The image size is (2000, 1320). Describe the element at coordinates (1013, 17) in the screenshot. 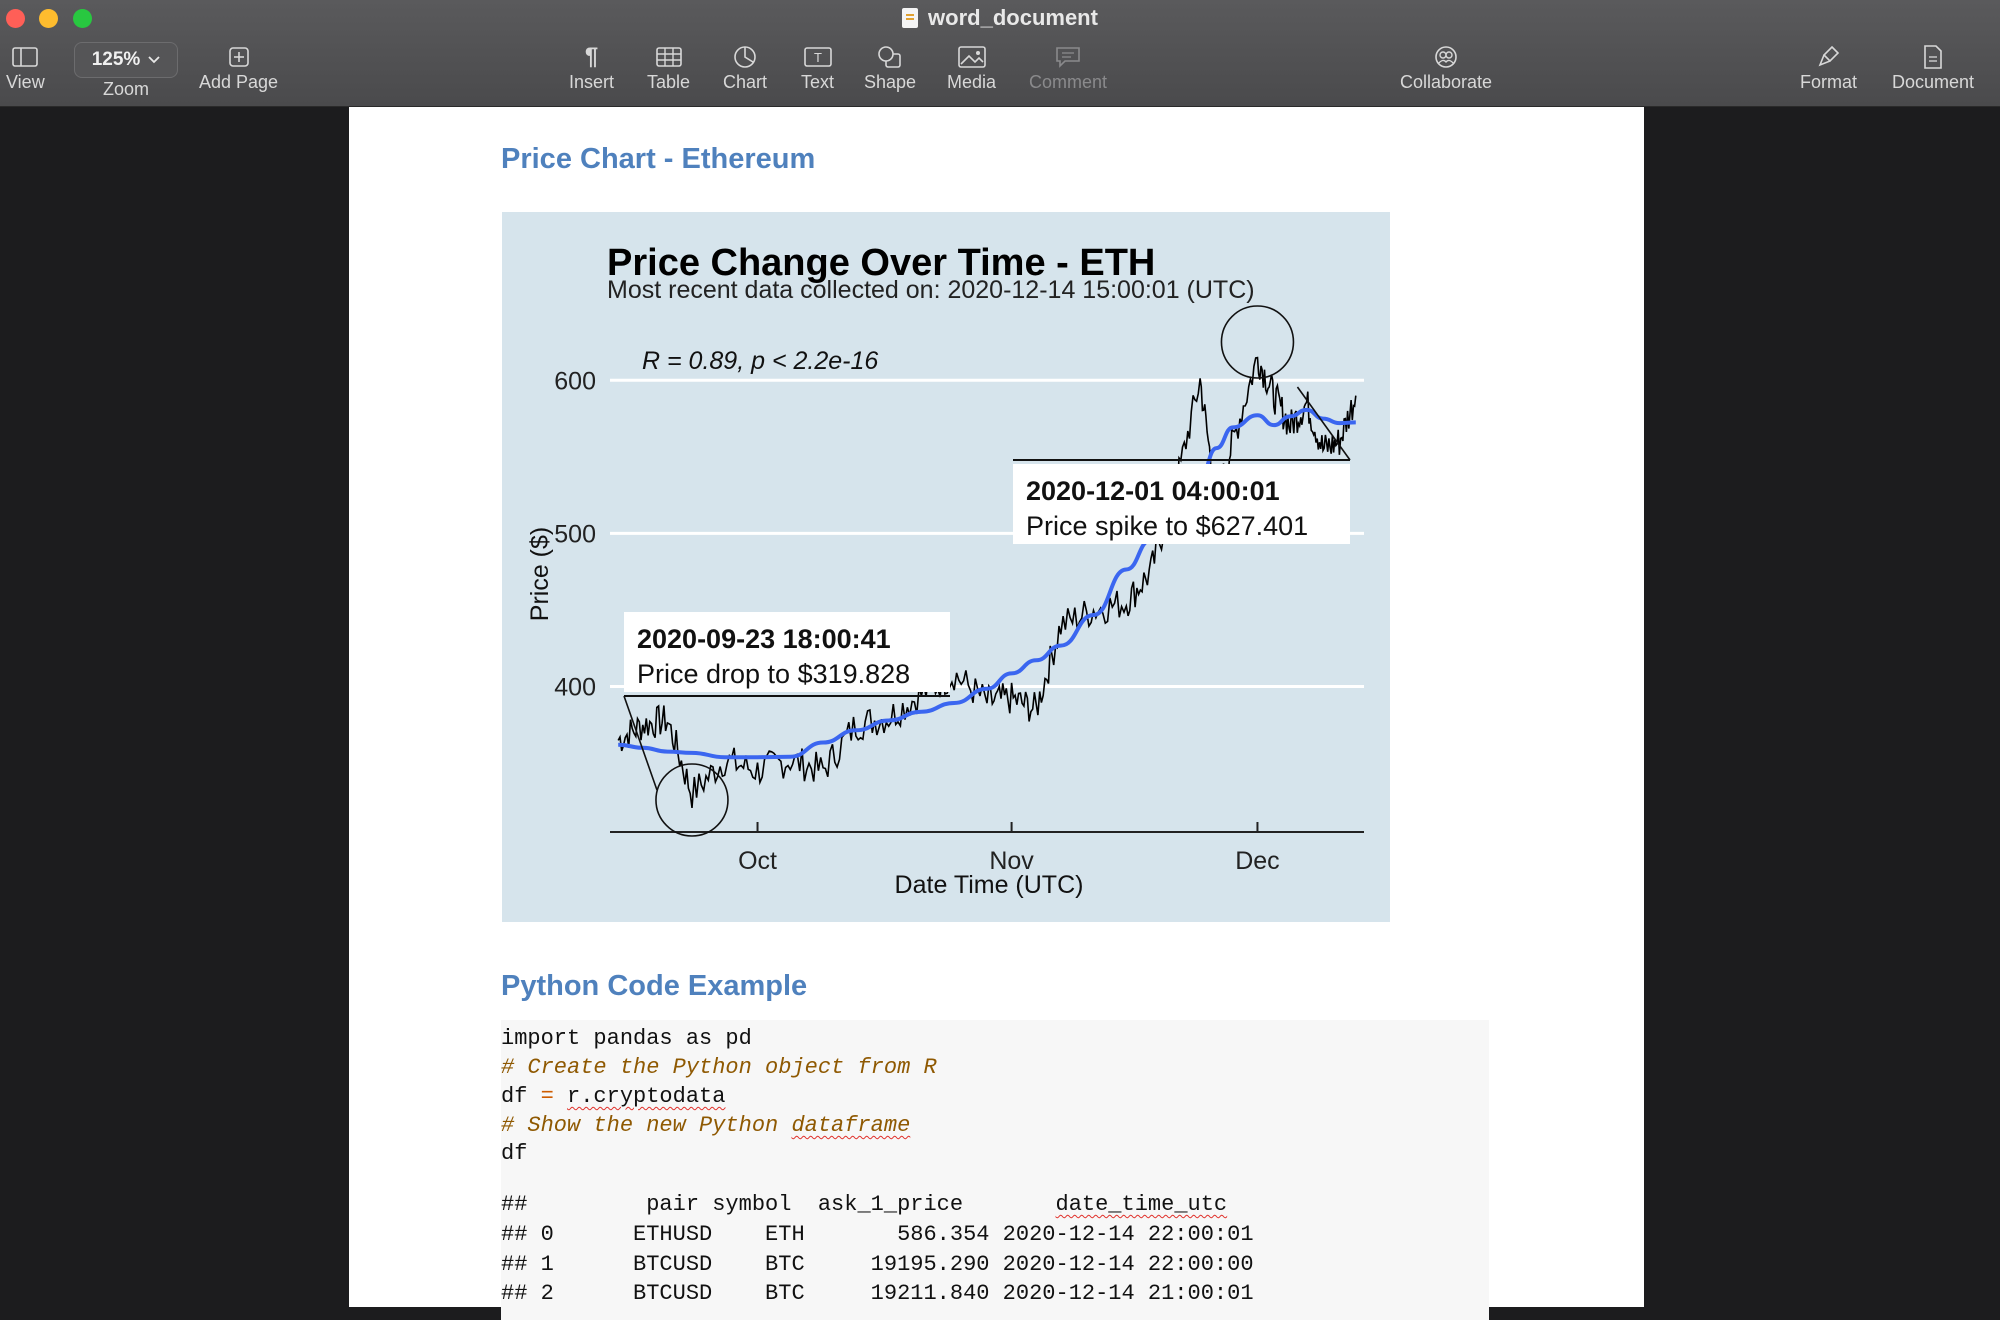

I see `window-title-text: word_document` at that location.